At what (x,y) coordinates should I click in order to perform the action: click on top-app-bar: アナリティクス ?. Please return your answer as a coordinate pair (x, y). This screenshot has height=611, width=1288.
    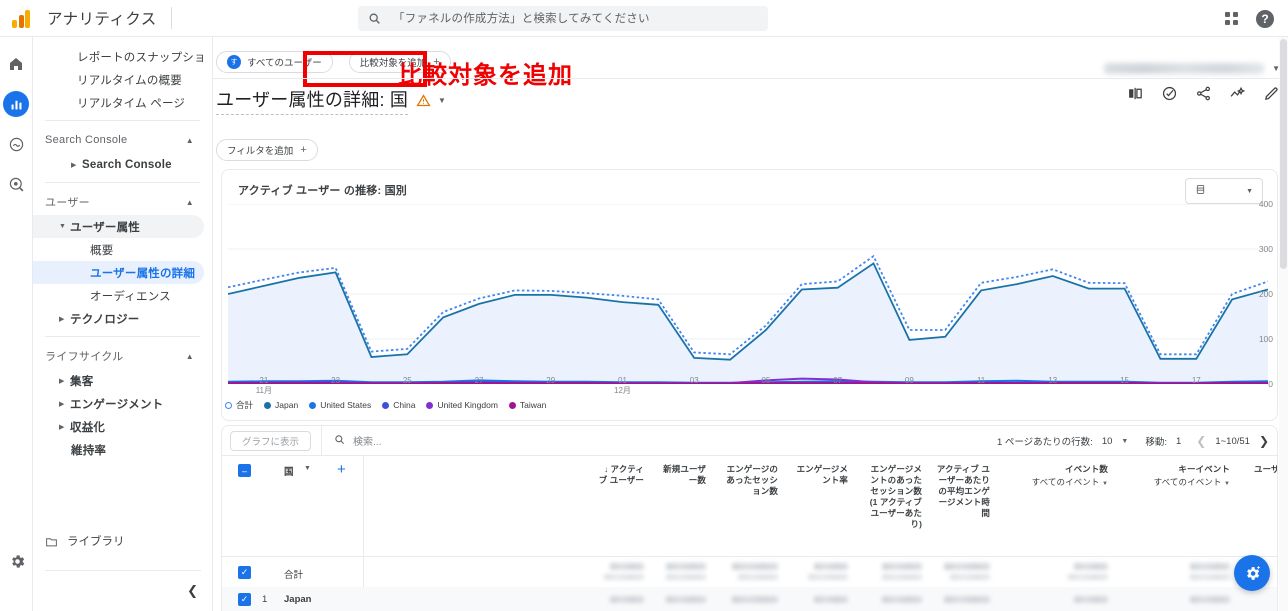
    Looking at the image, I should click on (644, 18).